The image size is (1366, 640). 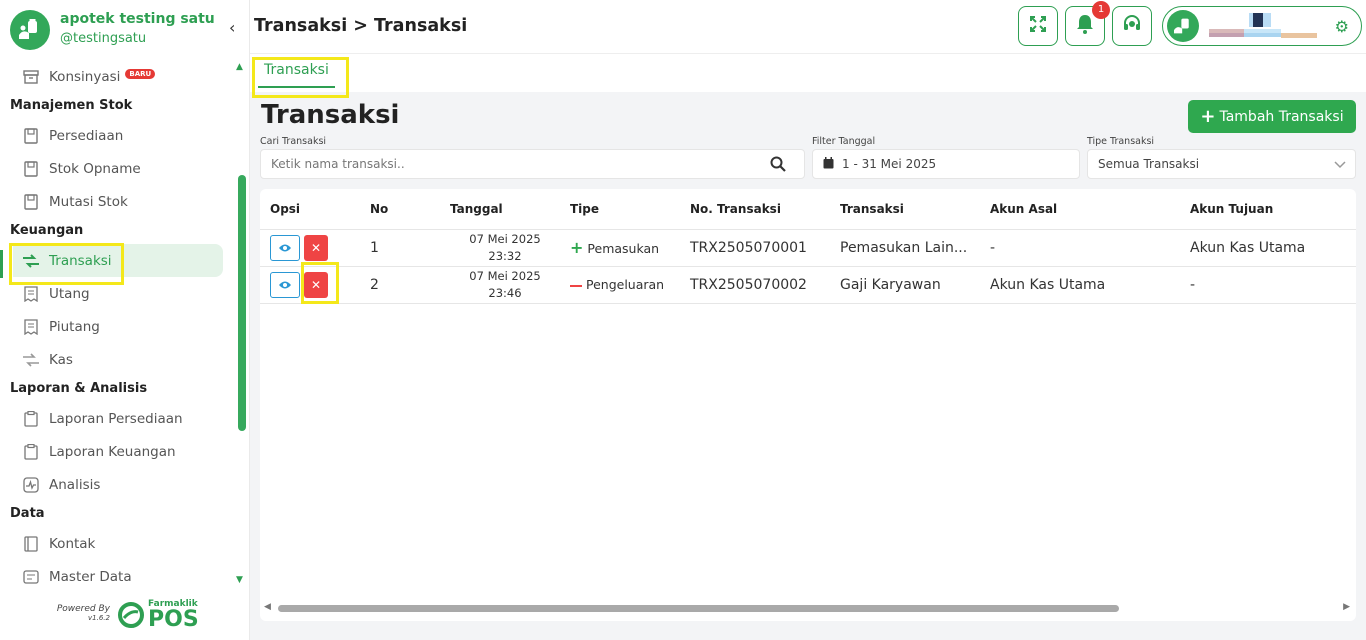 I want to click on calendar-icon, so click(x=828, y=164).